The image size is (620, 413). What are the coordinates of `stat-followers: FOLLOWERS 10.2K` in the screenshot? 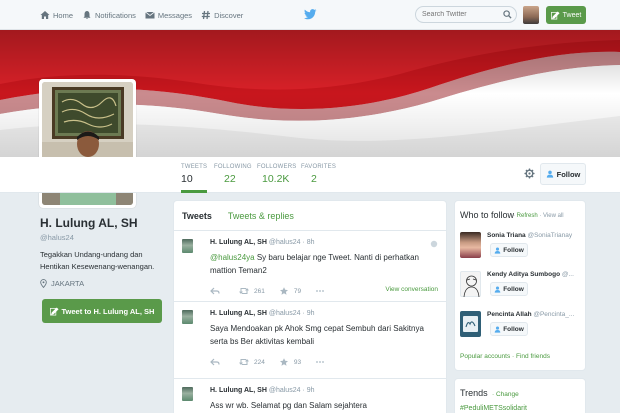 It's located at (276, 174).